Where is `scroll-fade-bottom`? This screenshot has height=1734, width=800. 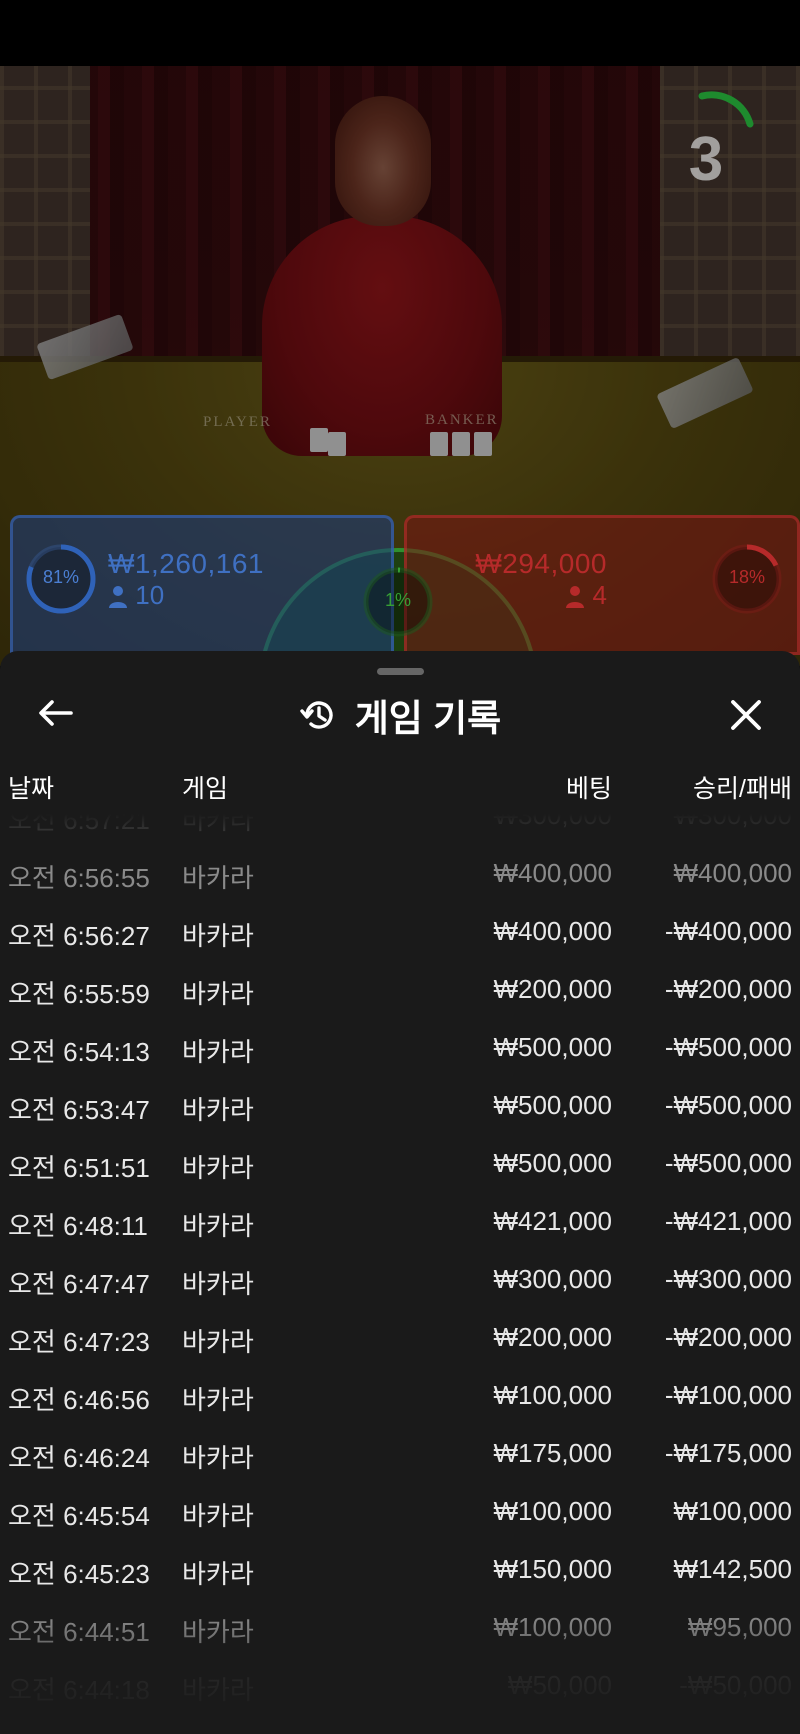
scroll-fade-bottom is located at coordinates (400, 1674).